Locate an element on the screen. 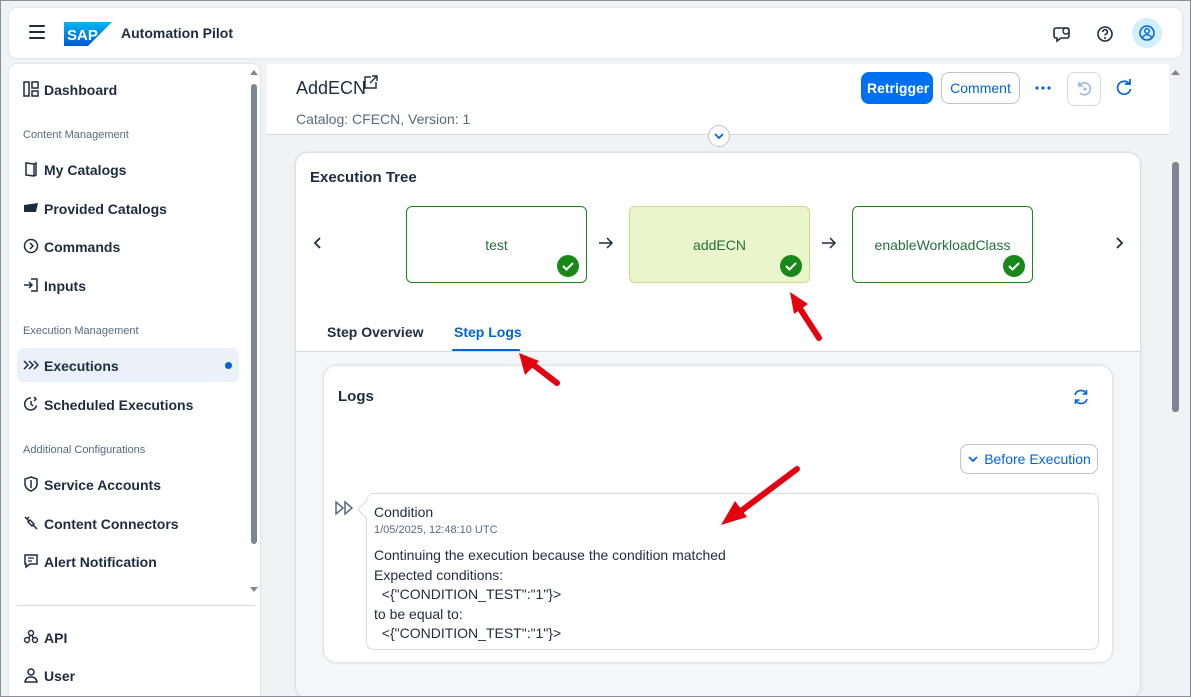 The width and height of the screenshot is (1191, 697). more-icon is located at coordinates (1043, 88).